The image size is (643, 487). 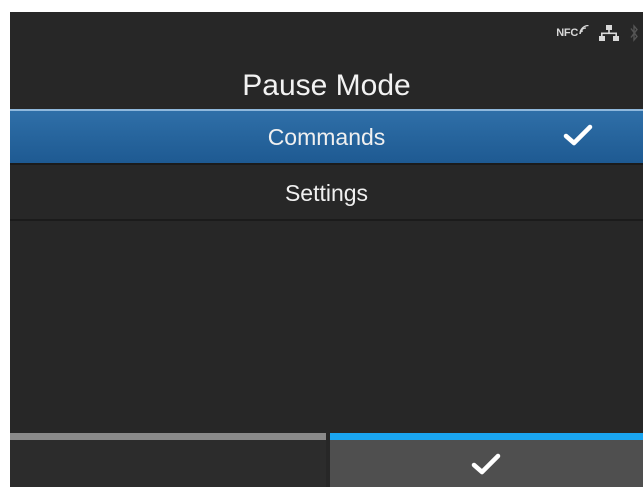 I want to click on confirm-softkey, so click(x=486, y=460).